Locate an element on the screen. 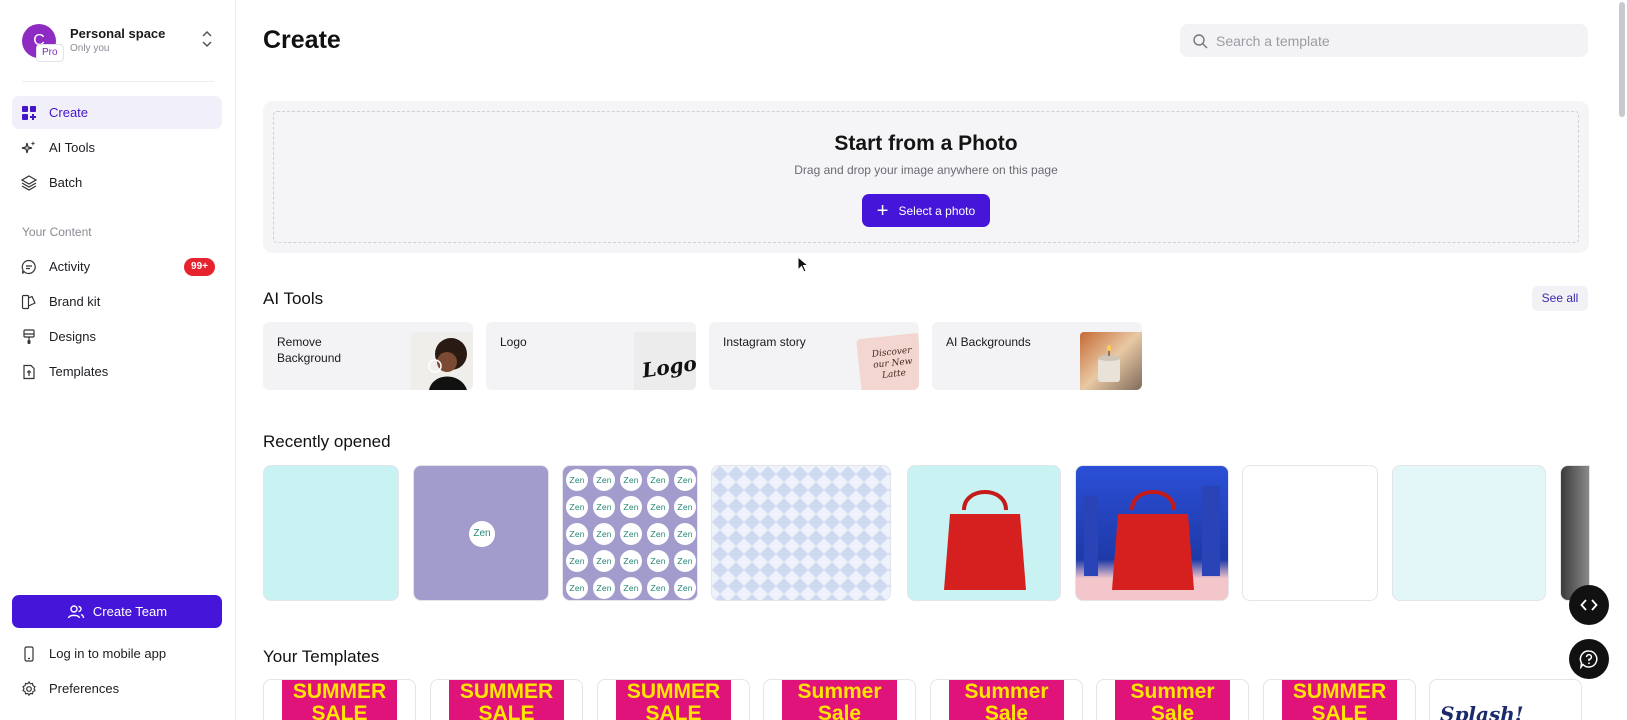 This screenshot has height=720, width=1627. workspace-title: Personal space is located at coordinates (118, 33).